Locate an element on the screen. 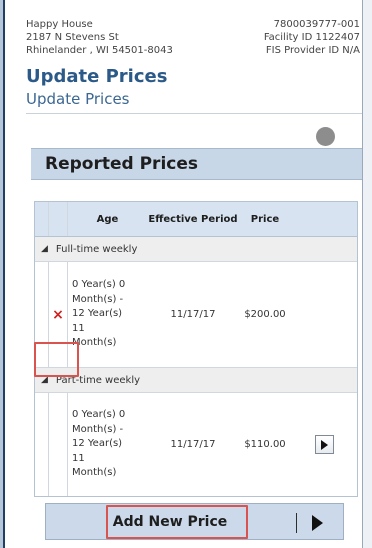 The width and height of the screenshot is (372, 548). reported-prices-section-header: Reported Prices is located at coordinates (196, 164).